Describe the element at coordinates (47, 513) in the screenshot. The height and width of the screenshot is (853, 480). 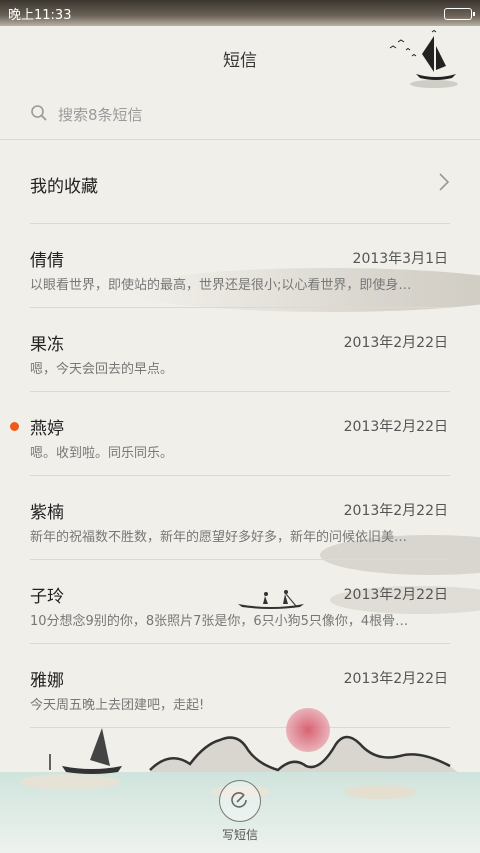
I see `contact-name: 紫楠` at that location.